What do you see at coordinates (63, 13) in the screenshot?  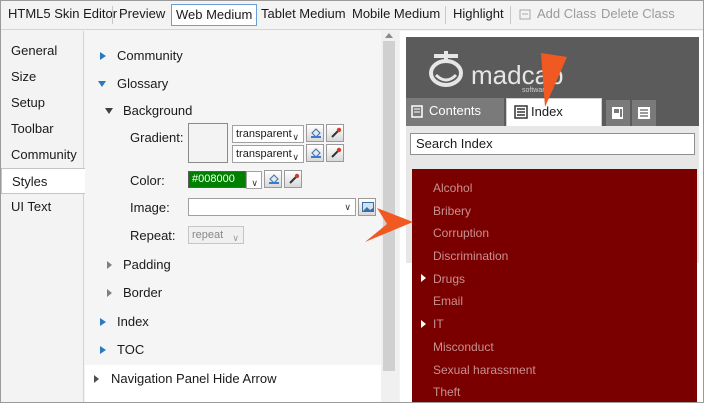 I see `skin-editor-title: HTML5 Skin Editor` at bounding box center [63, 13].